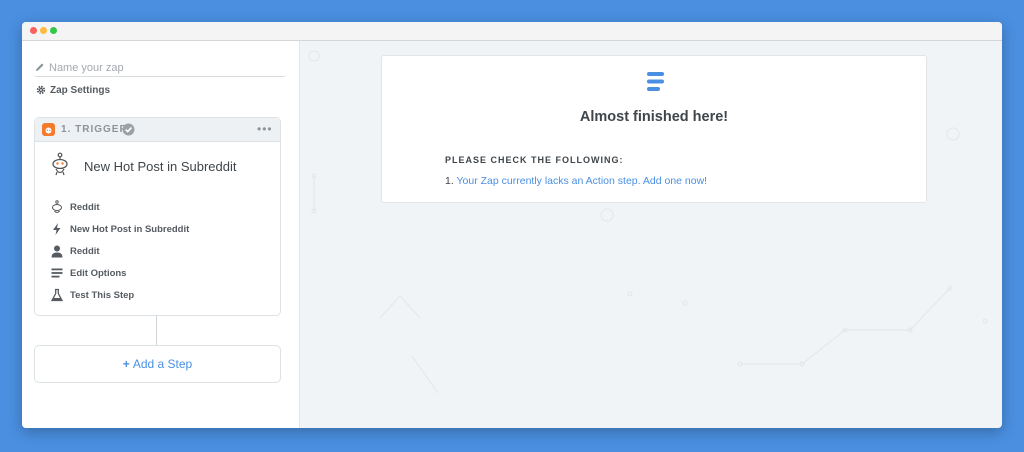 This screenshot has height=452, width=1024. I want to click on reddit-app-badge-icon, so click(48, 129).